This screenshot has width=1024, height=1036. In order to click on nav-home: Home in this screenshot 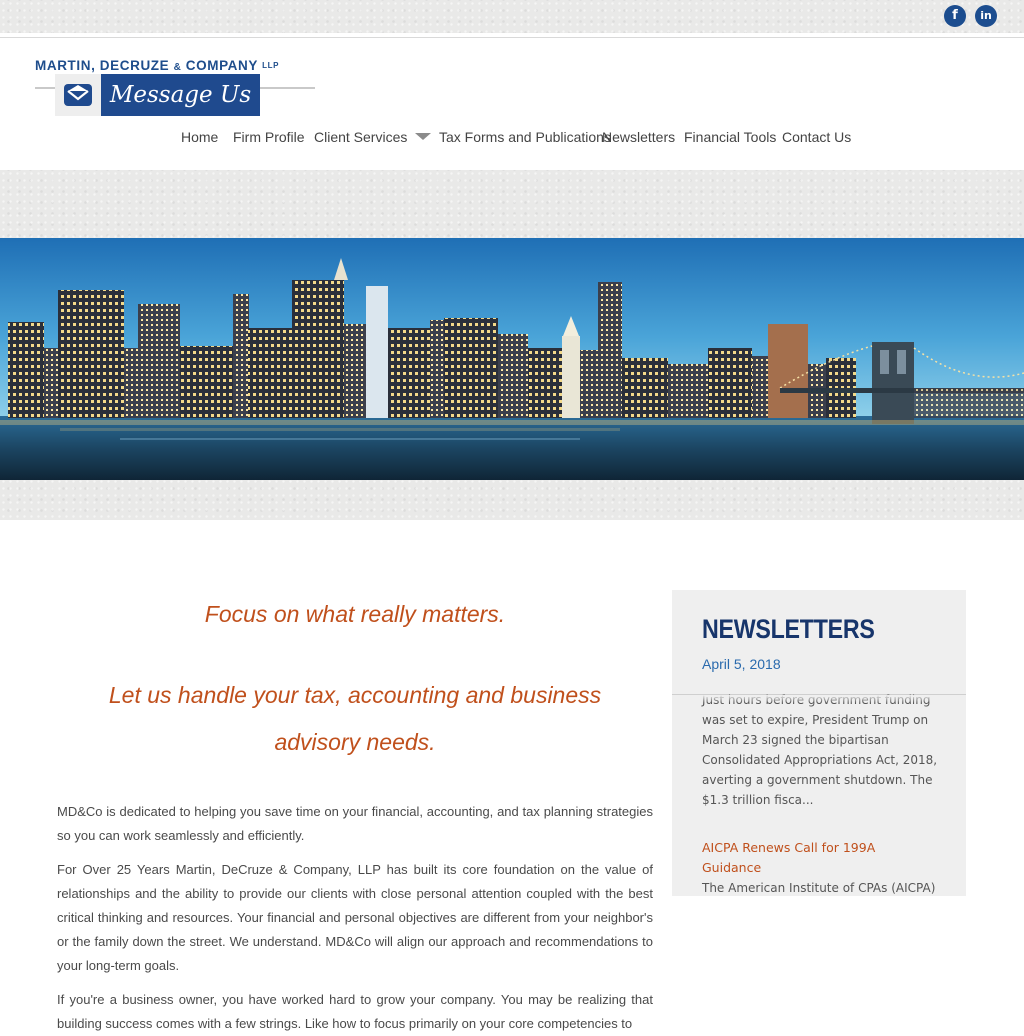, I will do `click(199, 137)`.